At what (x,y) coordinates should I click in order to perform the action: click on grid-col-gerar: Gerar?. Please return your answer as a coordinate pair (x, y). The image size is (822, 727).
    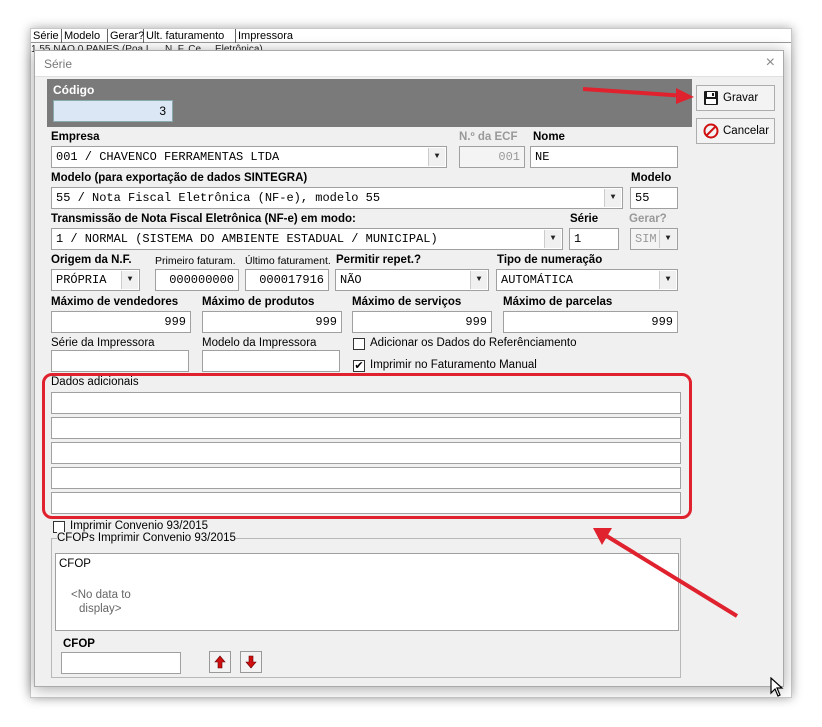
    Looking at the image, I should click on (126, 36).